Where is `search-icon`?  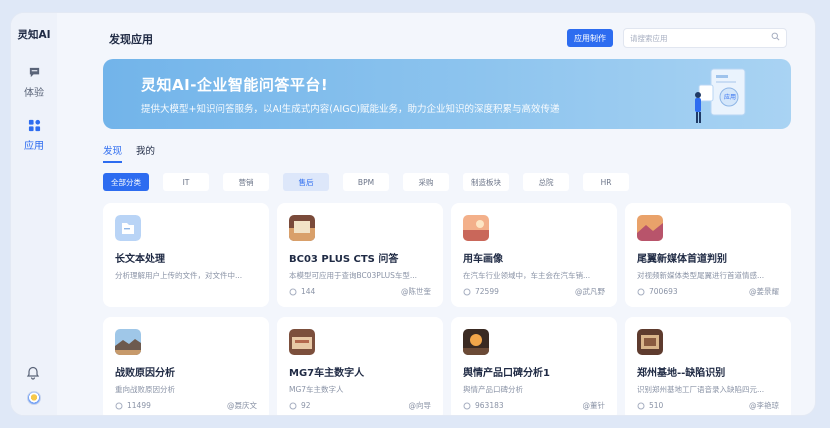 search-icon is located at coordinates (775, 38).